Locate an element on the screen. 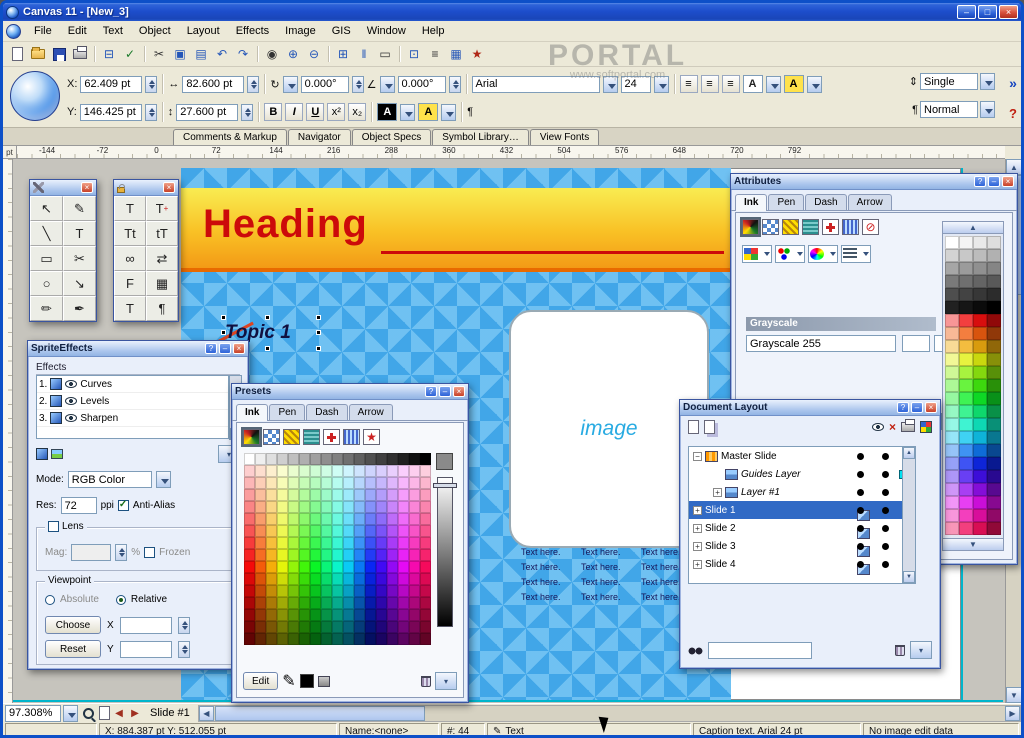 The width and height of the screenshot is (1024, 738). close-button: × is located at coordinates (87, 187).